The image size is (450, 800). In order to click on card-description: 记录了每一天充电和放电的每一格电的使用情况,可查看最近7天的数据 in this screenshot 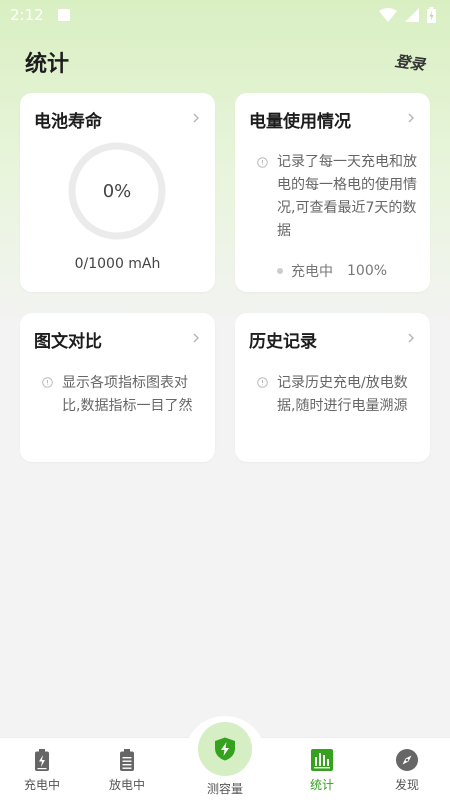, I will do `click(347, 196)`.